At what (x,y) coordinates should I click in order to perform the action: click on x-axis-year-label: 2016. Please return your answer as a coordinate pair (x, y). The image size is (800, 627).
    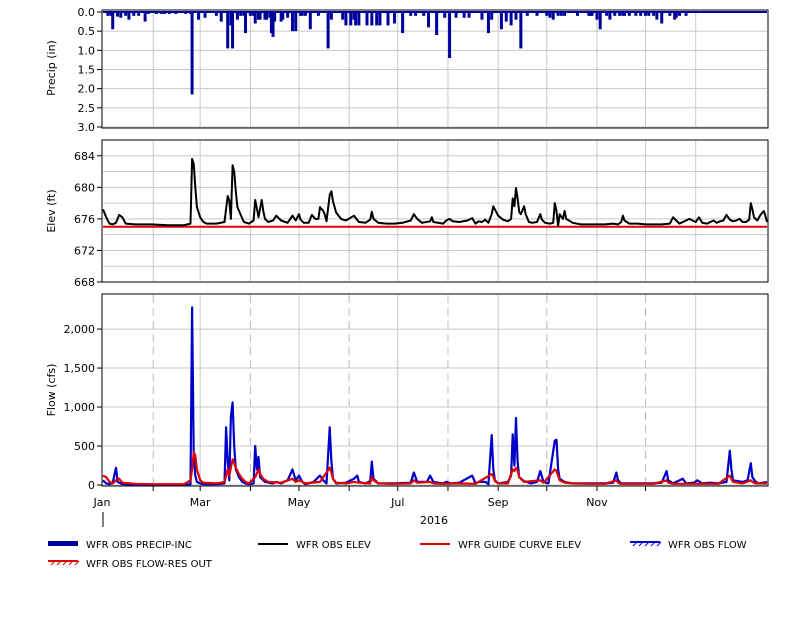
    Looking at the image, I should click on (434, 520).